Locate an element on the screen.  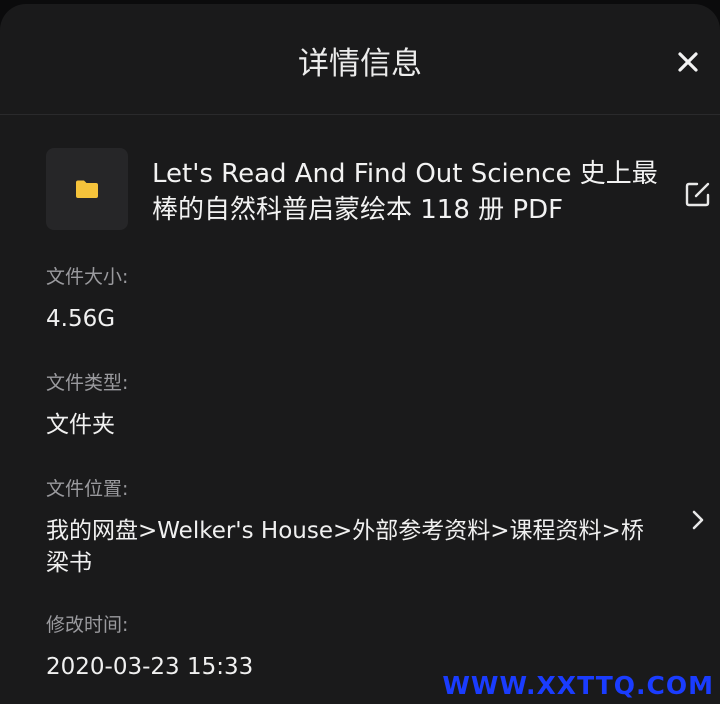
modified-time-label: 修改时间: is located at coordinates (87, 625).